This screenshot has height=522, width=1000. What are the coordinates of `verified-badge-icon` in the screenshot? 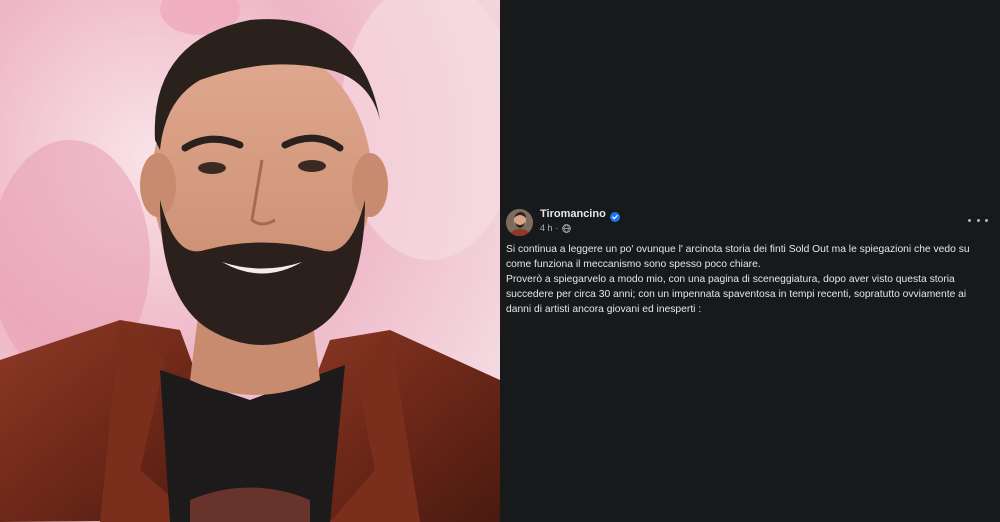 It's located at (614, 215).